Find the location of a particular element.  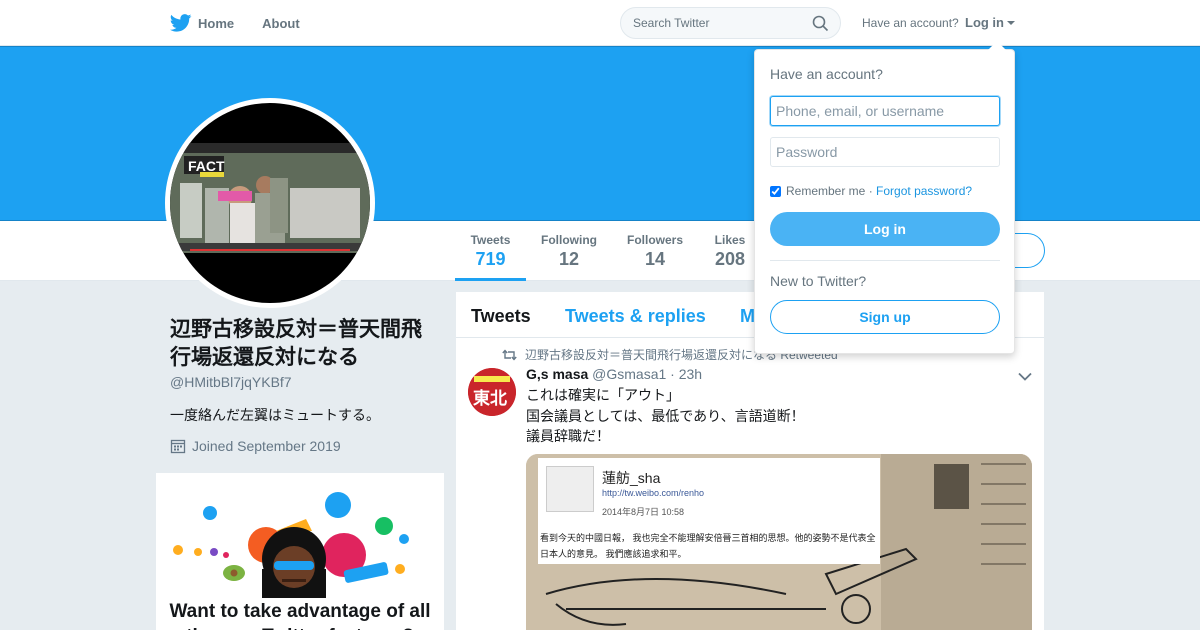

stat-tweets-value: 719 is located at coordinates (490, 259).